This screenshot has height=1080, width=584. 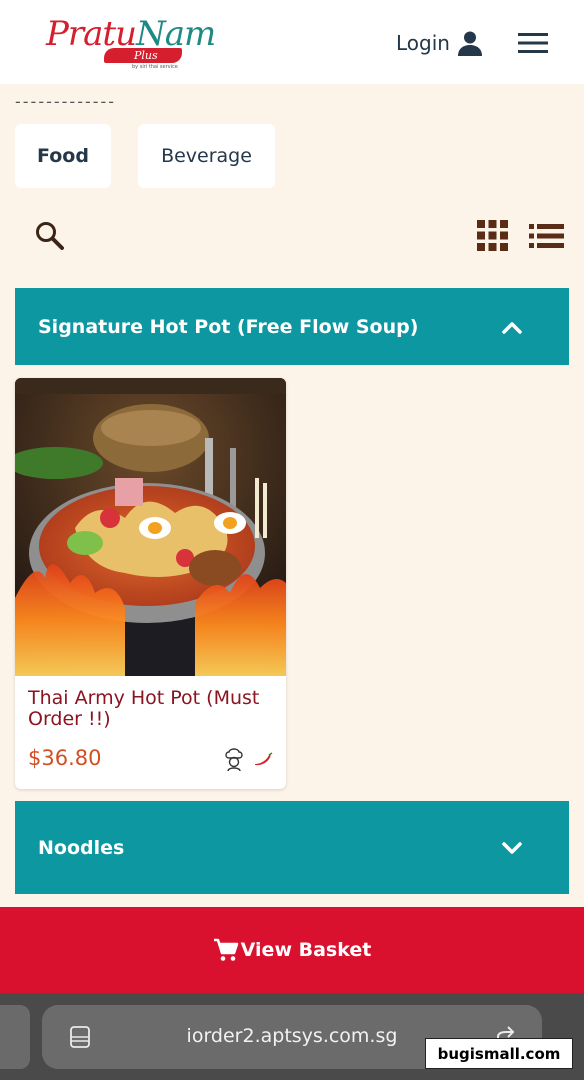 What do you see at coordinates (499, 1053) in the screenshot?
I see `watermark: bugismall.com` at bounding box center [499, 1053].